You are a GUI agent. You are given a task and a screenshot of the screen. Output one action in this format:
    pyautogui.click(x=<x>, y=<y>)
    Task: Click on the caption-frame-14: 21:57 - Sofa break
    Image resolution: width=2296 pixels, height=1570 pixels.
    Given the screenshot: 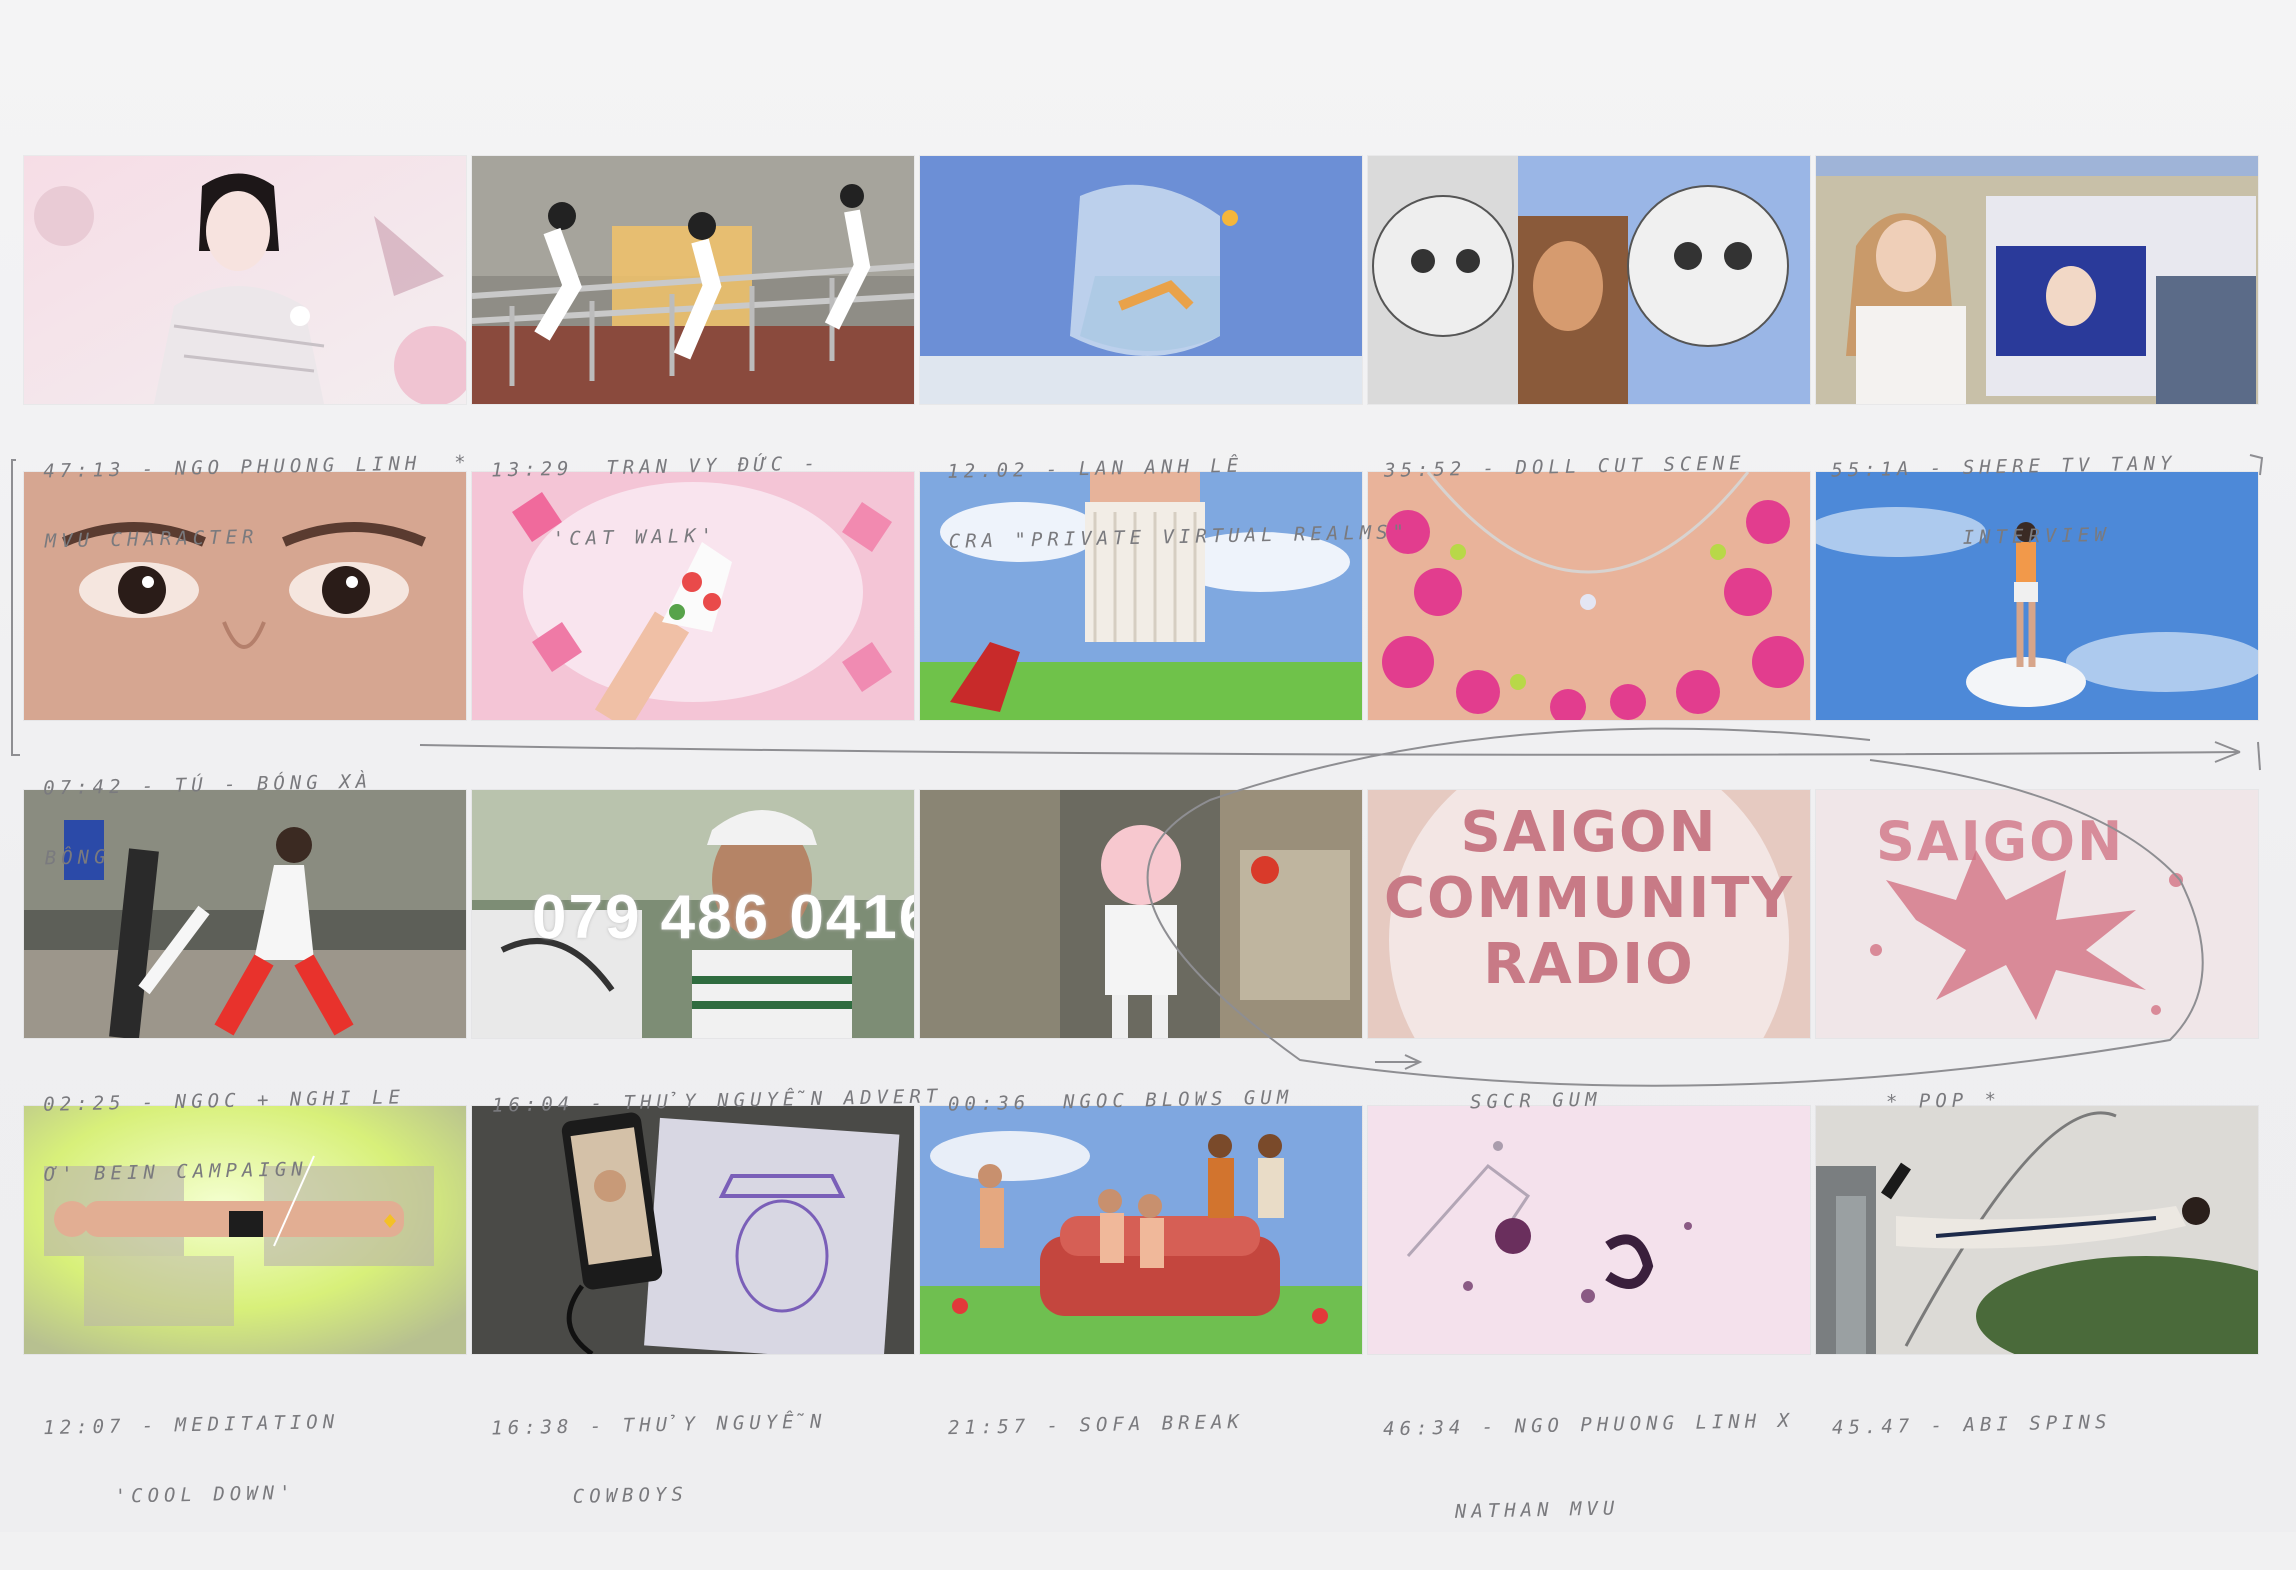 What is the action you would take?
    pyautogui.click(x=1096, y=1425)
    